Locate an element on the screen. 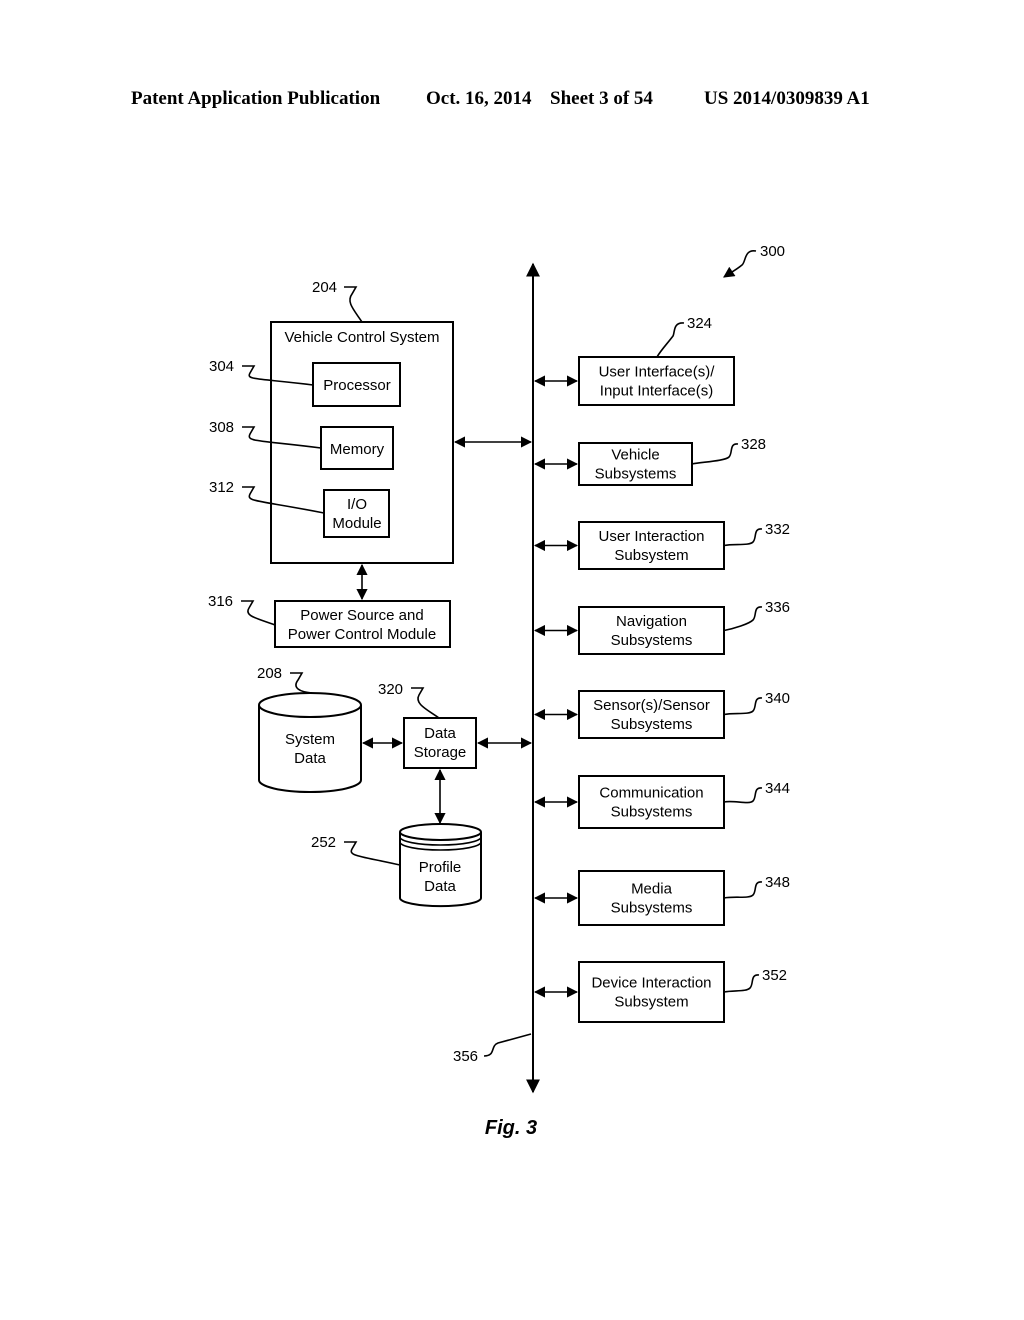 Image resolution: width=1024 pixels, height=1320 pixels. ref-label: 344 is located at coordinates (777, 788).